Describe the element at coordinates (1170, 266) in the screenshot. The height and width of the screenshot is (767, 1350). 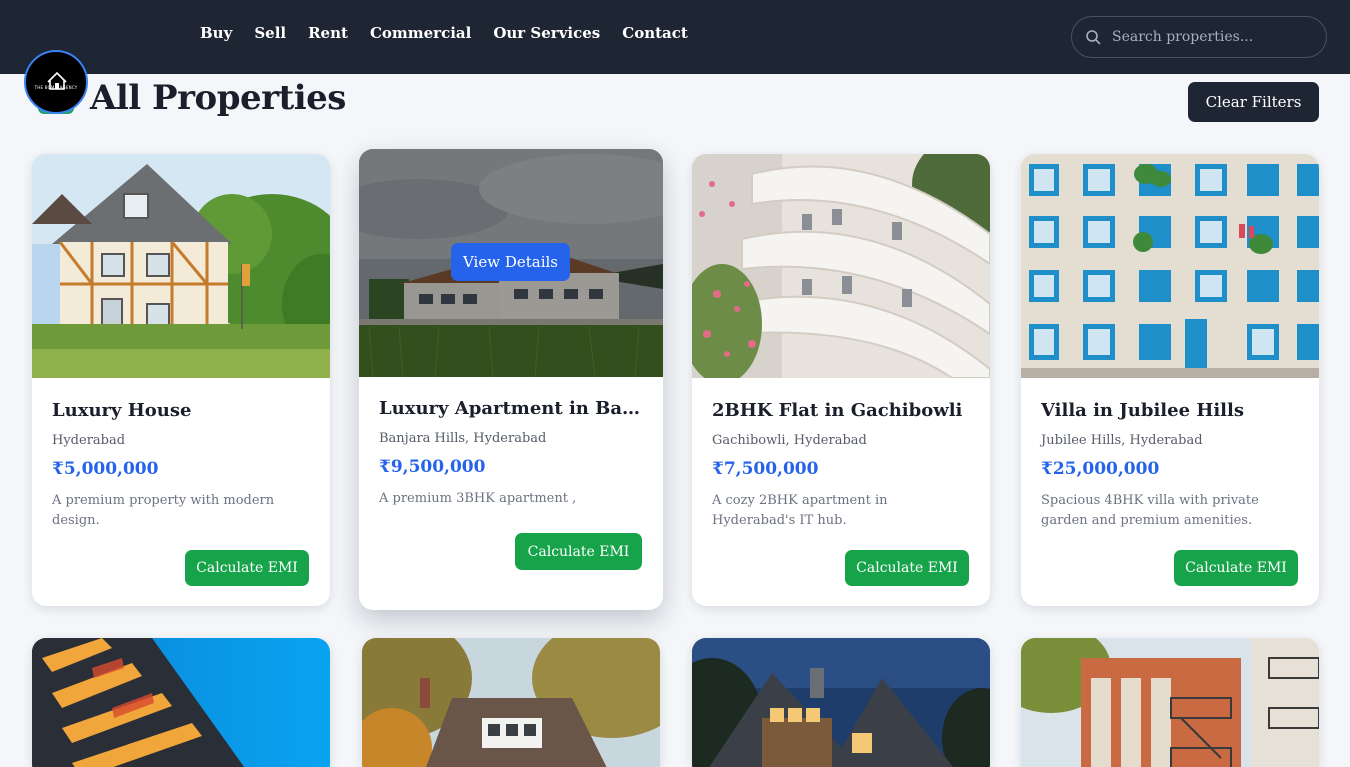
I see `property-image-villa` at that location.